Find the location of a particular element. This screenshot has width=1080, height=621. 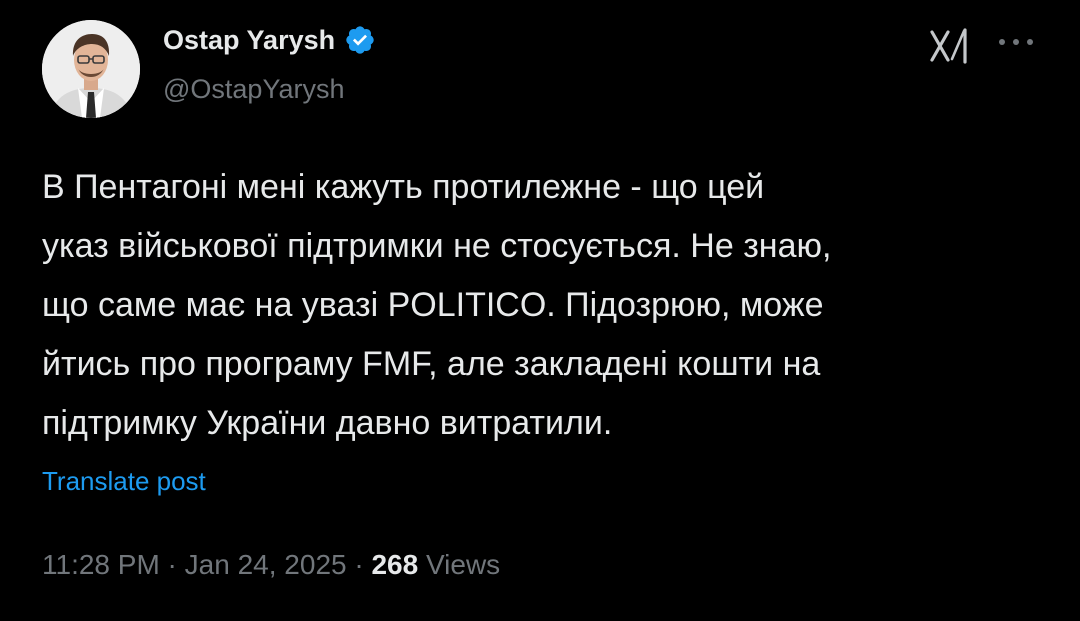

more-options-icon is located at coordinates (1016, 42).